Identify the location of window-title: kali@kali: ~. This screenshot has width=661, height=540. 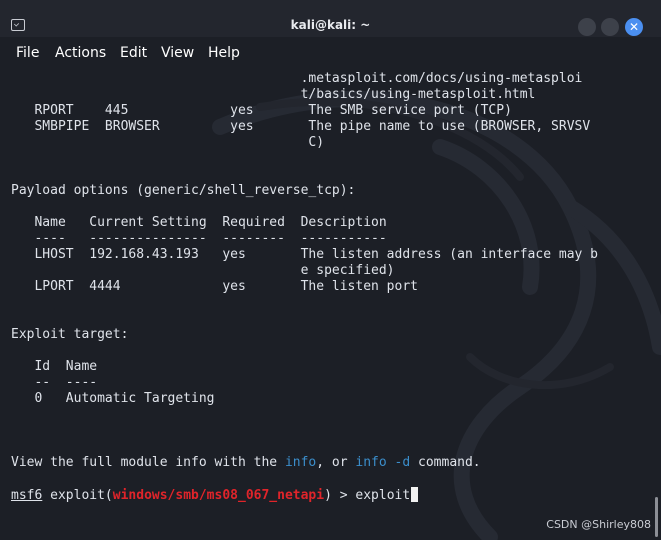
(330, 25).